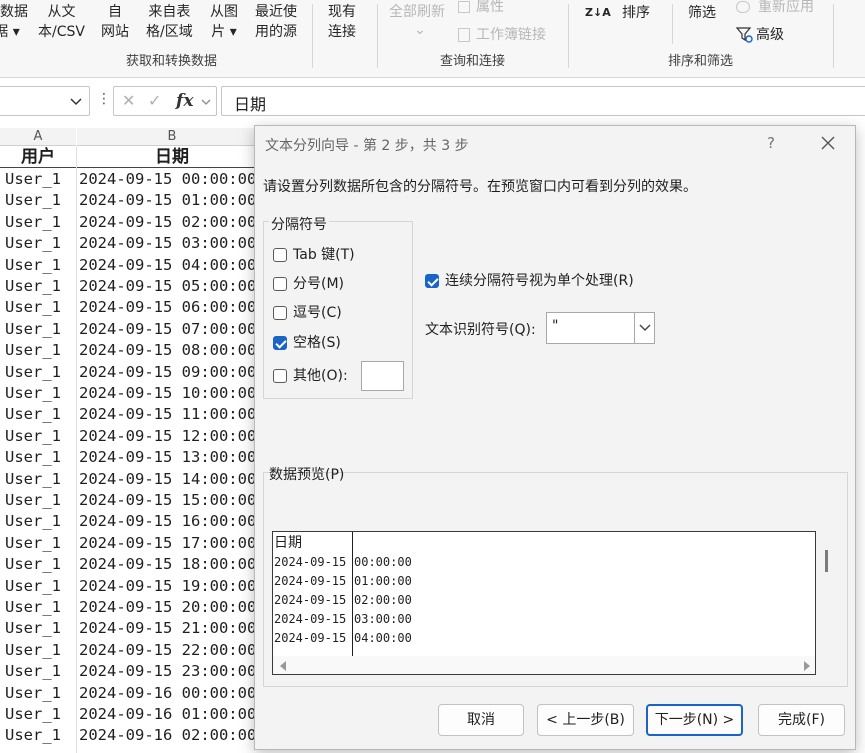  I want to click on column-header-a: A, so click(38, 137).